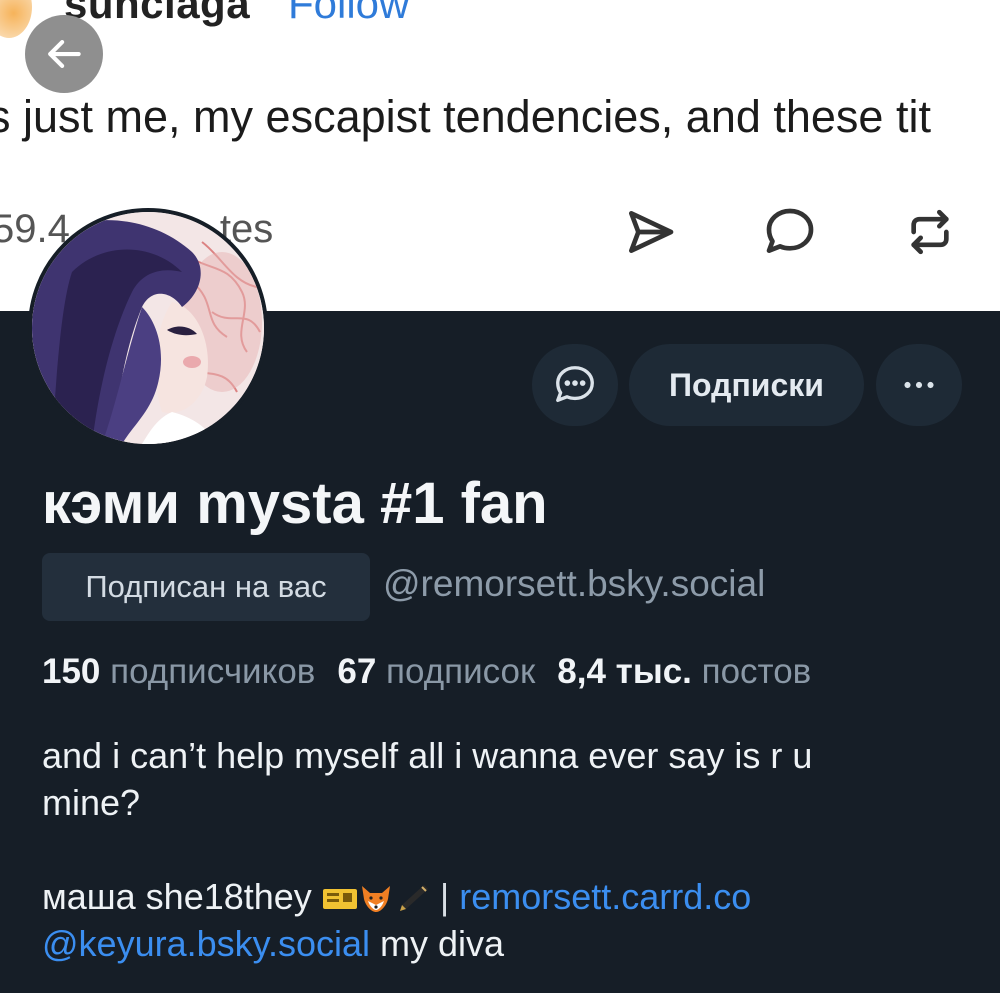  What do you see at coordinates (605, 896) in the screenshot?
I see `bio-website-link: remorsett.carrd.co` at bounding box center [605, 896].